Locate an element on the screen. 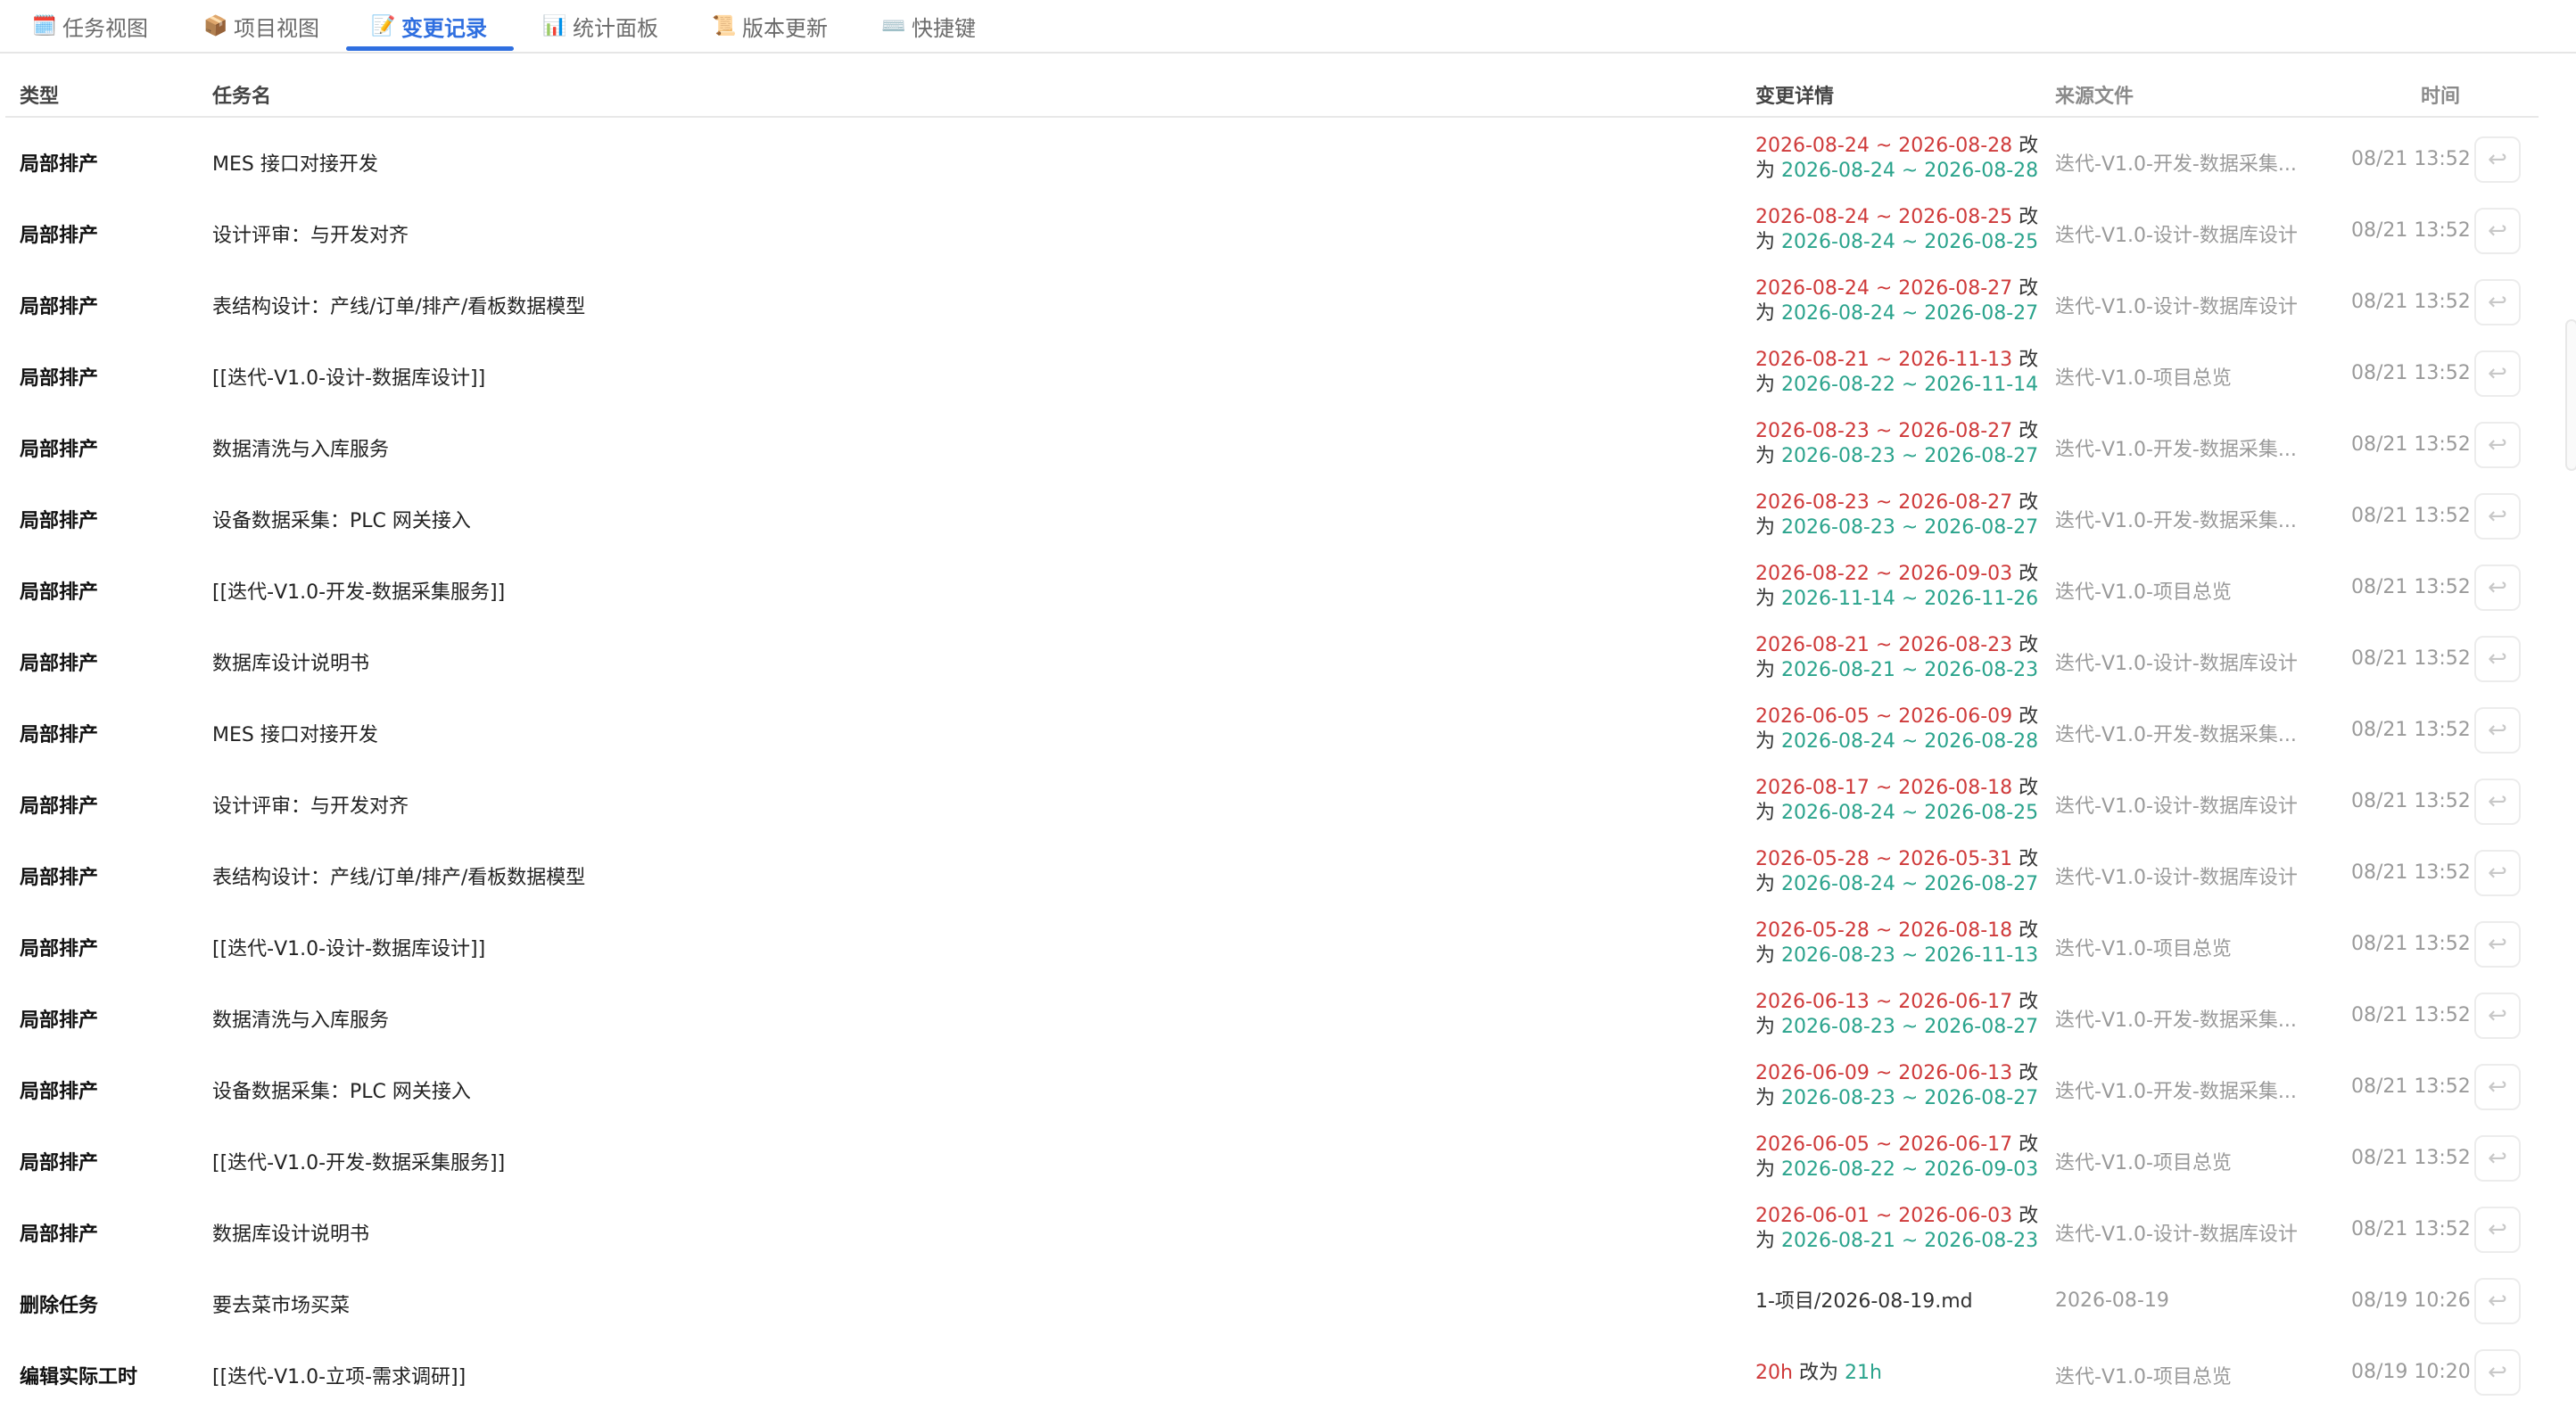  memo-icon: 📝 is located at coordinates (383, 25).